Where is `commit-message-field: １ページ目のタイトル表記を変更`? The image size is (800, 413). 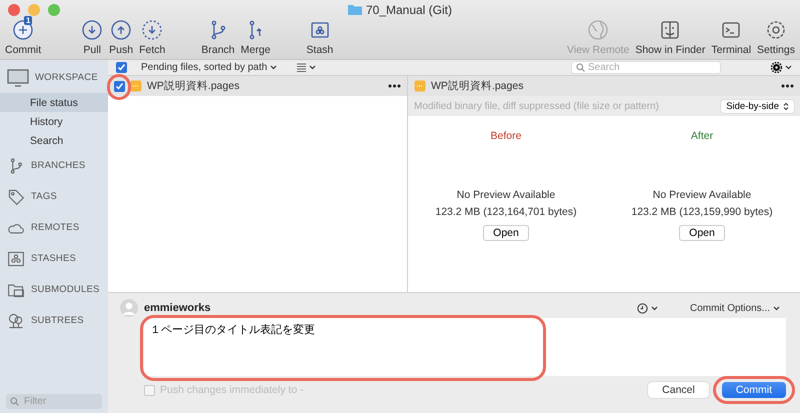 commit-message-field: １ページ目のタイトル表記を変更 is located at coordinates (465, 347).